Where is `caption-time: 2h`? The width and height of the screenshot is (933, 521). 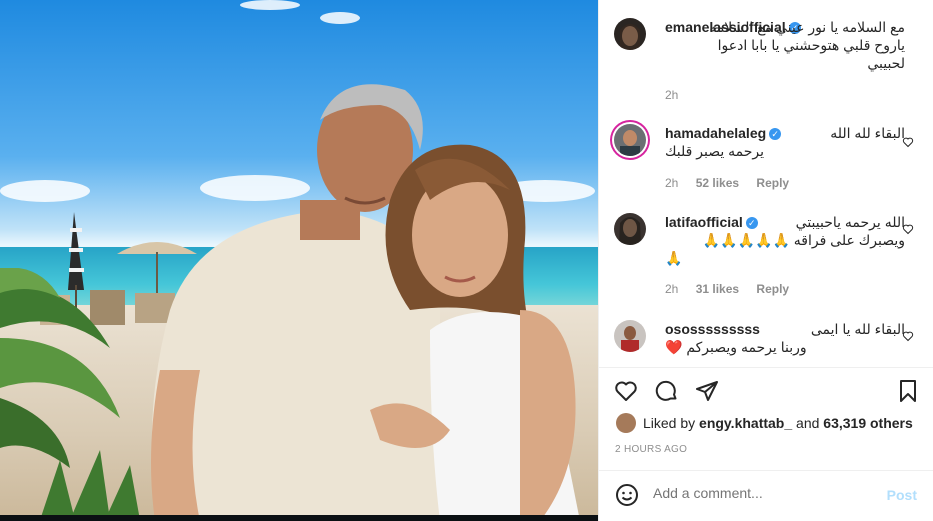 caption-time: 2h is located at coordinates (671, 95).